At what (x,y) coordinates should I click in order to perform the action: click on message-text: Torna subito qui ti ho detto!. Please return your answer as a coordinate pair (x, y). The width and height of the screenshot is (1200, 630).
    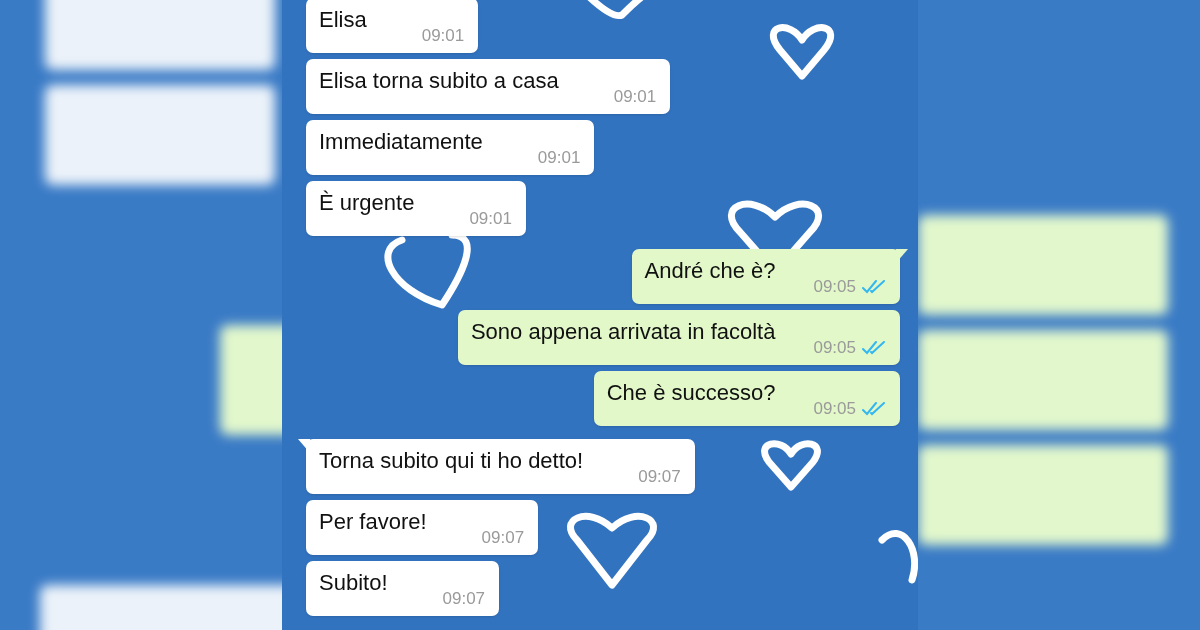
    Looking at the image, I should click on (451, 461).